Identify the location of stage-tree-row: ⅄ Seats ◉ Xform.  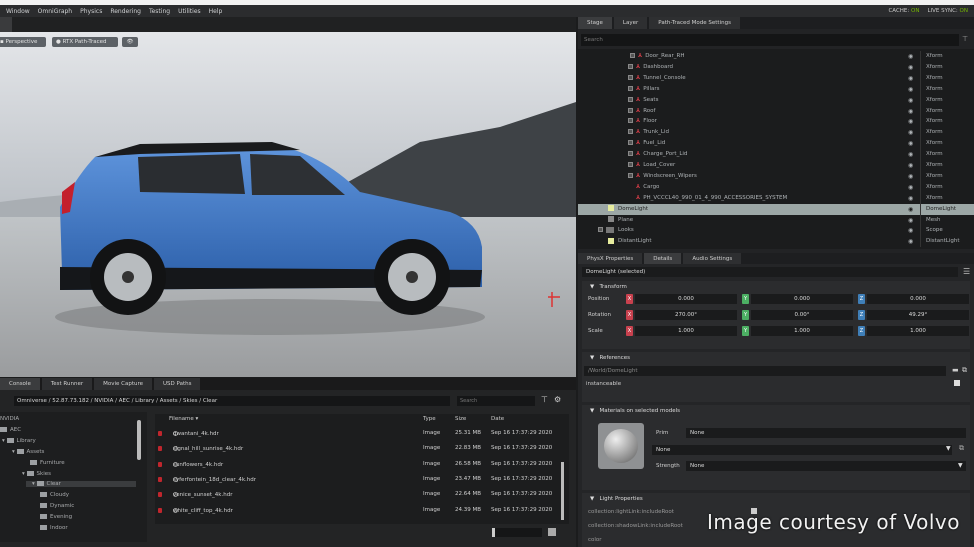
(776, 100).